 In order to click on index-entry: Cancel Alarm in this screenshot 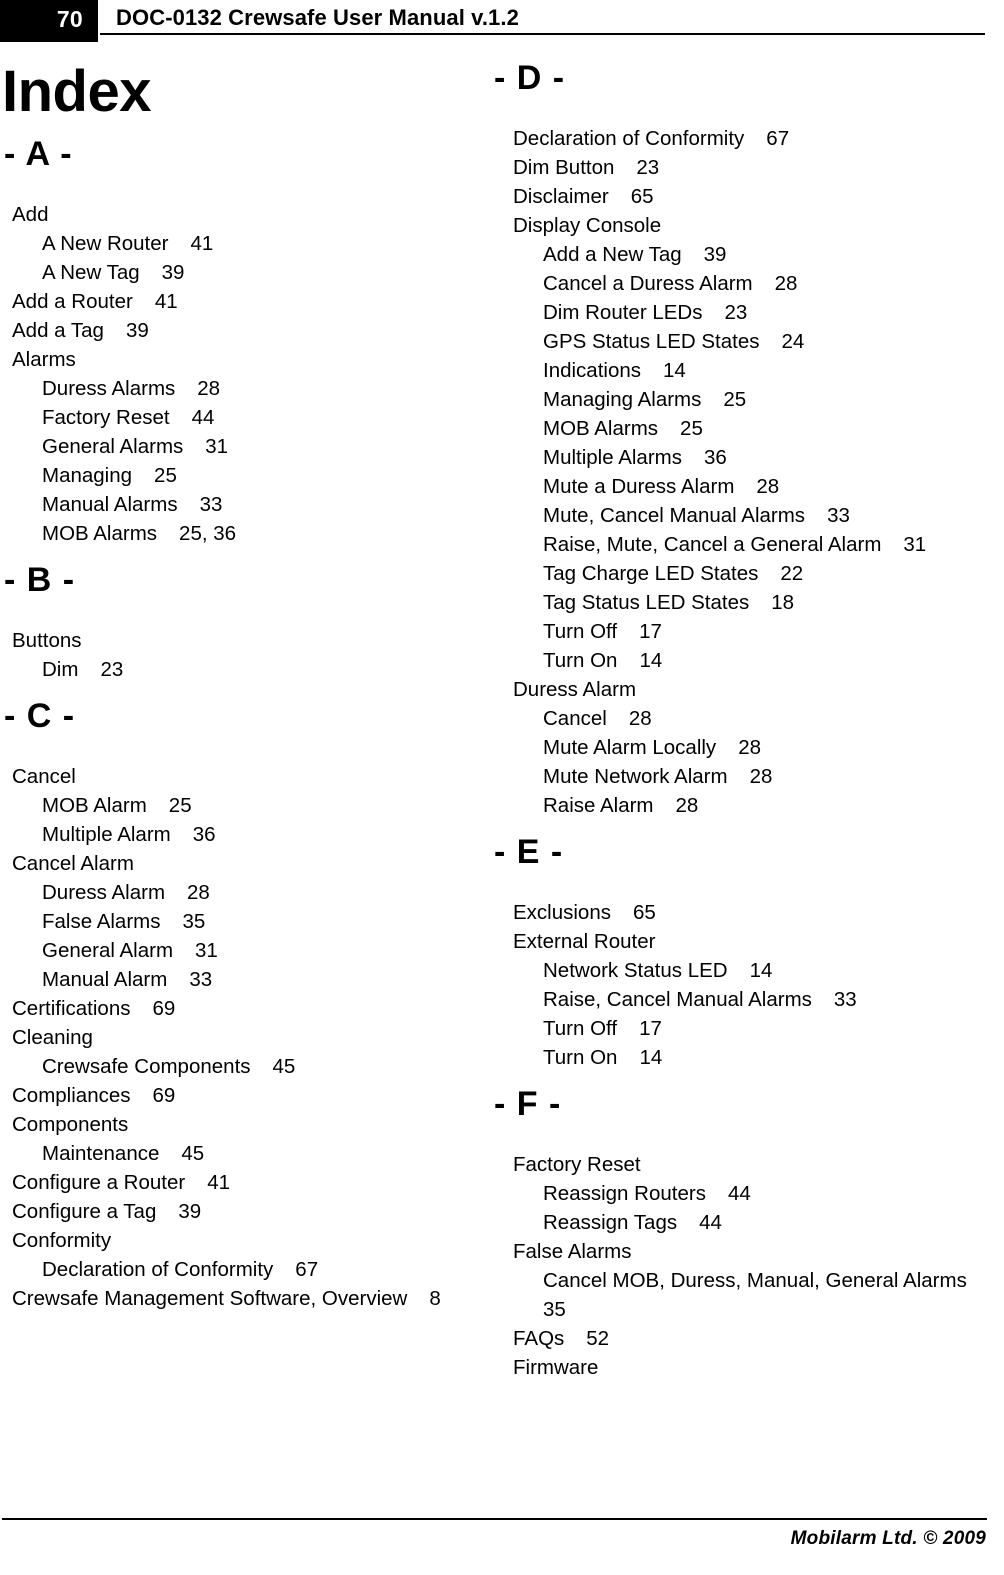, I will do `click(241, 863)`.